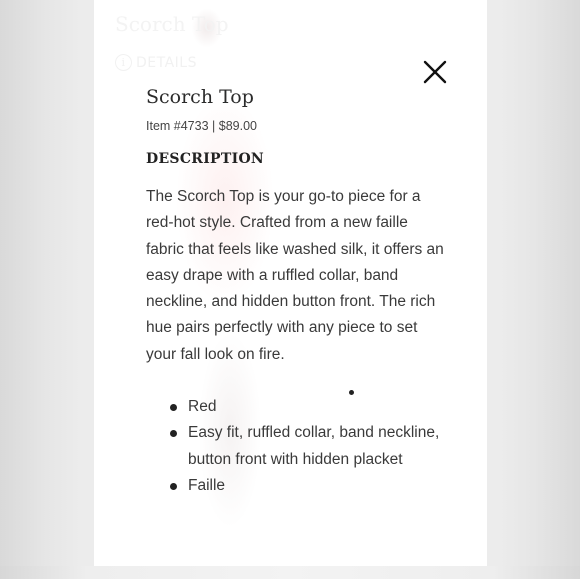 The height and width of the screenshot is (579, 580). I want to click on background-product-title: Scorch Top, so click(172, 24).